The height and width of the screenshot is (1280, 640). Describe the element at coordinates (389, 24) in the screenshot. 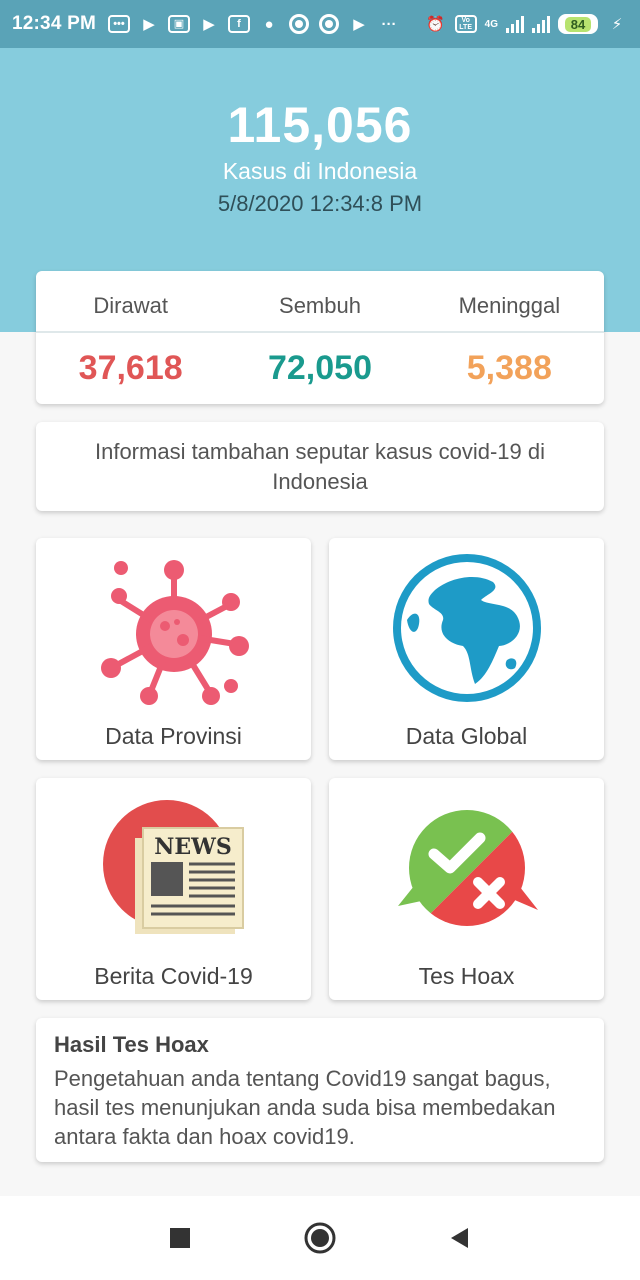

I see `more-dots-icon: ···` at that location.